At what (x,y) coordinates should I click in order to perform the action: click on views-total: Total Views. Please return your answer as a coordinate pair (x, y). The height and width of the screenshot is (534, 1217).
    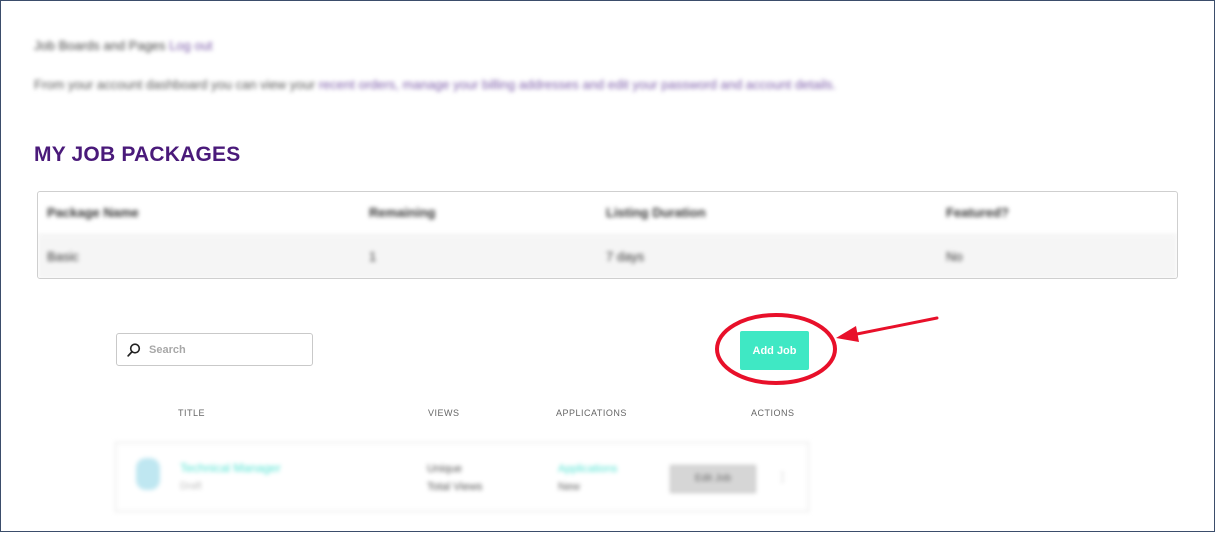
    Looking at the image, I should click on (455, 487).